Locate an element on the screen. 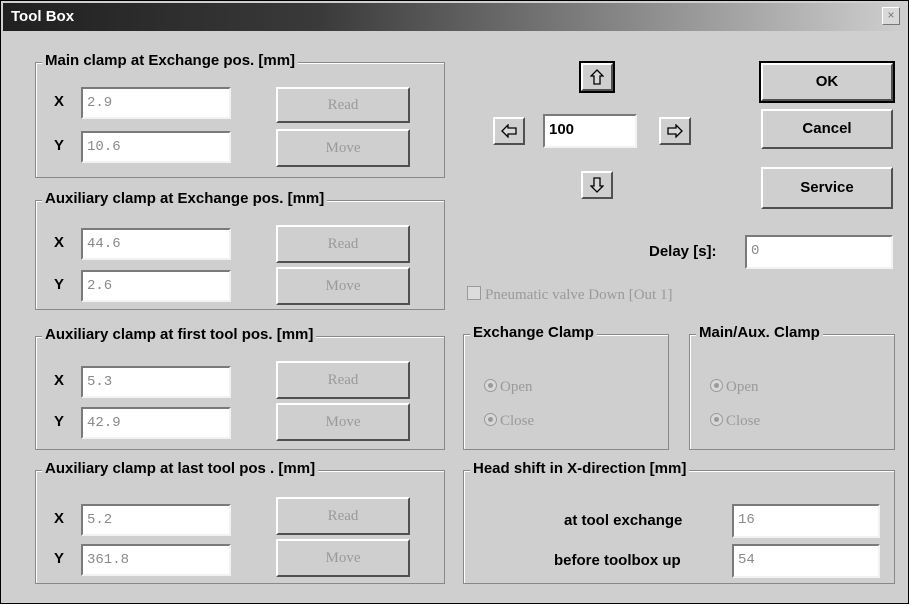 Image resolution: width=911 pixels, height=606 pixels. exchange-clamp-group: Exchange Clamp Open Close is located at coordinates (566, 387).